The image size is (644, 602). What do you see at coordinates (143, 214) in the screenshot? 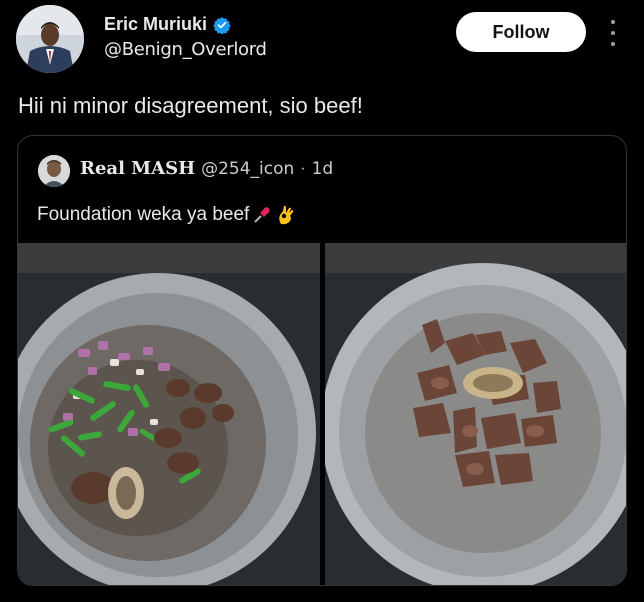
I see `quoted-text: Foundation weka ya beef` at bounding box center [143, 214].